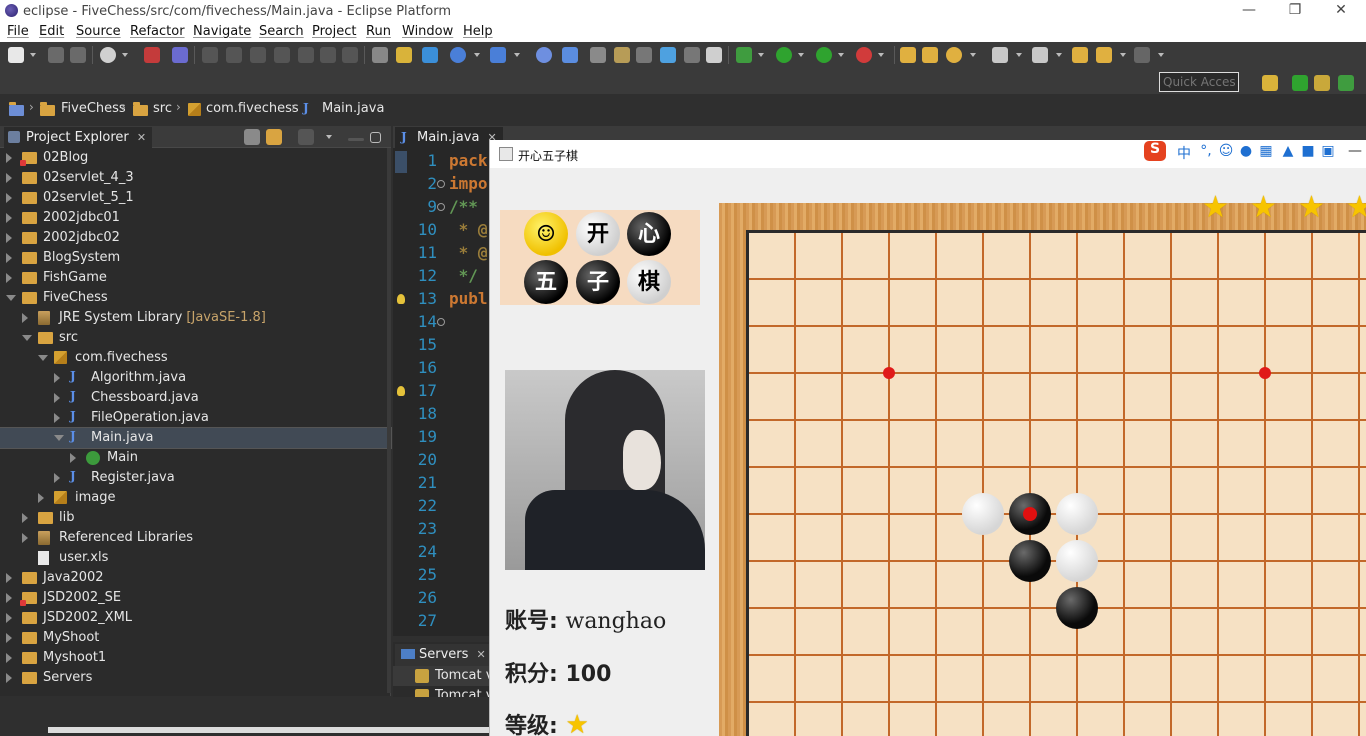  What do you see at coordinates (157, 31) in the screenshot?
I see `menu-refactor: Refactor` at bounding box center [157, 31].